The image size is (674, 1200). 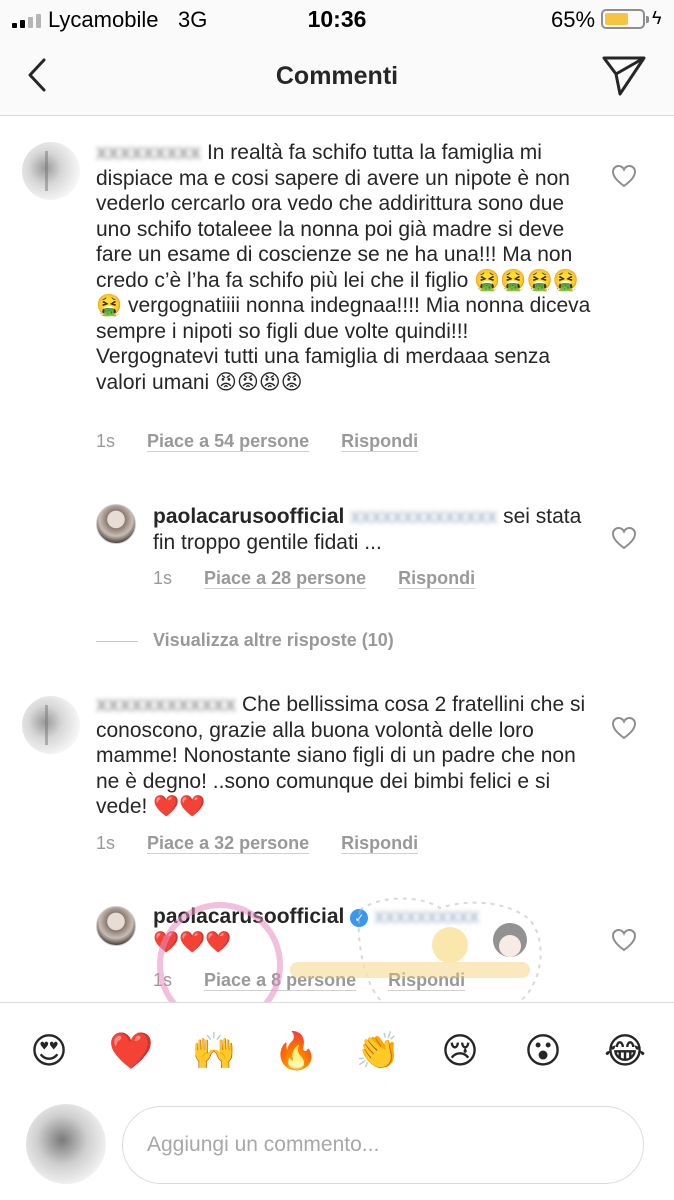 What do you see at coordinates (337, 1050) in the screenshot?
I see `emoji-quick-bar: 😍 ❤️ 🙌 🔥 👏 😢 😮 😂` at bounding box center [337, 1050].